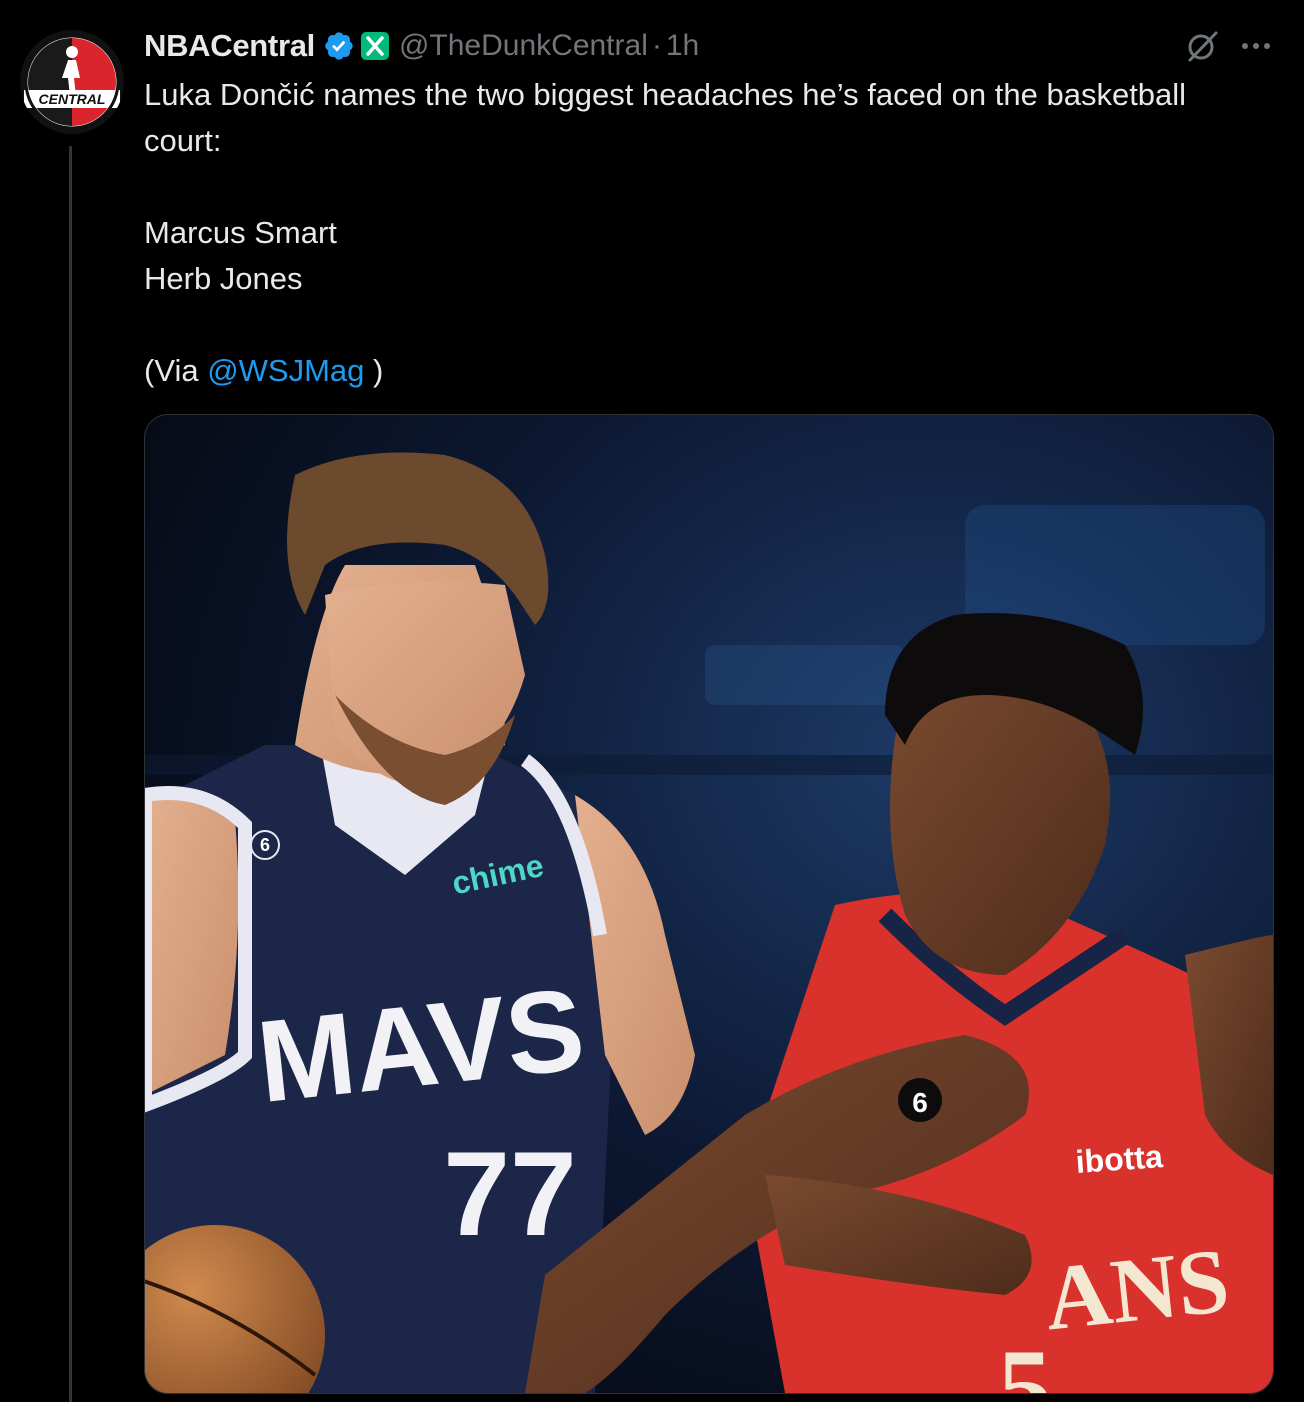 This screenshot has height=1402, width=1304. What do you see at coordinates (509, 1194) in the screenshot?
I see `left-number: 77` at bounding box center [509, 1194].